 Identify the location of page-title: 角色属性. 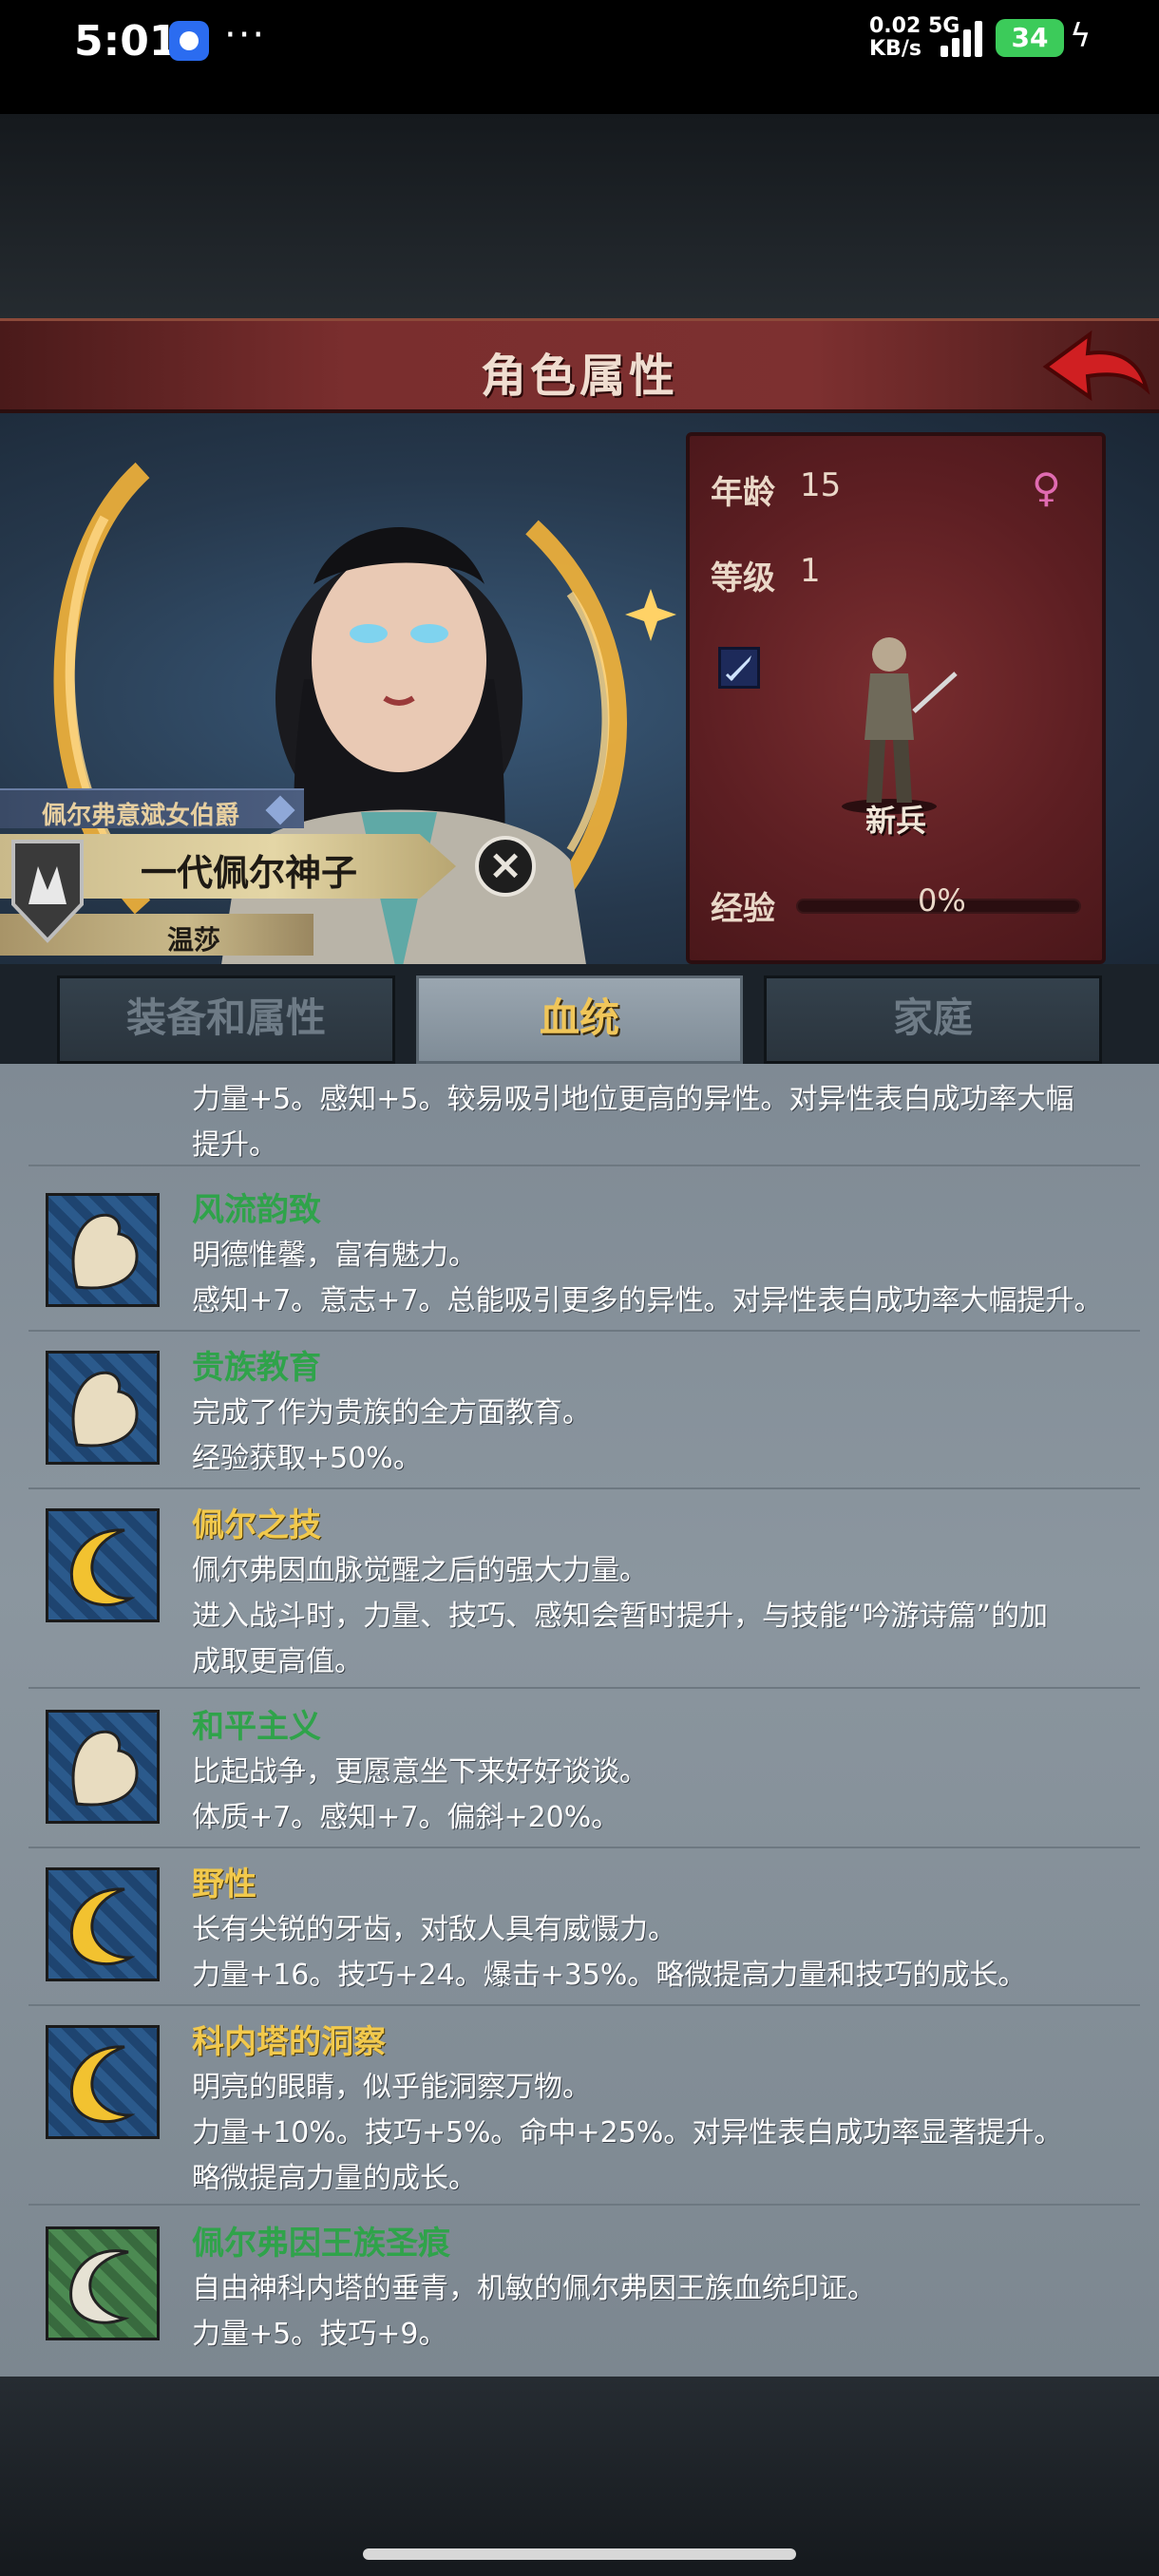
(579, 376).